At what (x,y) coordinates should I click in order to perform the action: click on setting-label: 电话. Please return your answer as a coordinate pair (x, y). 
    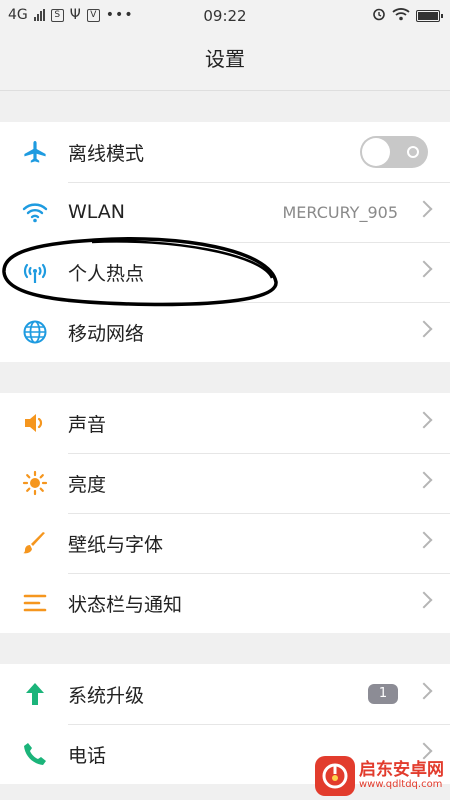
    Looking at the image, I should click on (87, 755).